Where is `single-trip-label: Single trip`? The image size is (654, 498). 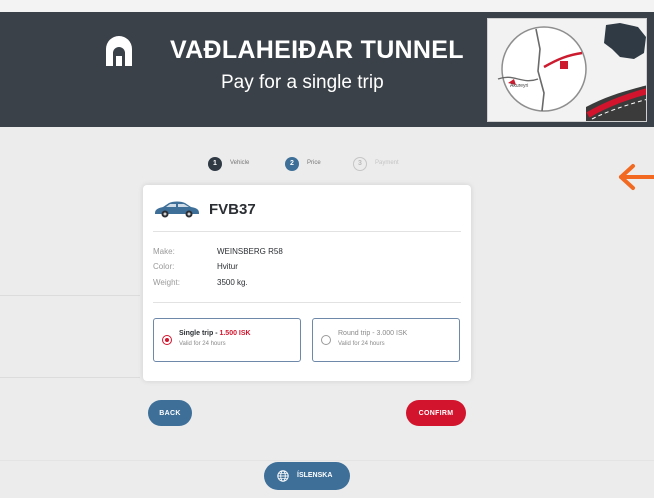
single-trip-label: Single trip is located at coordinates (196, 333).